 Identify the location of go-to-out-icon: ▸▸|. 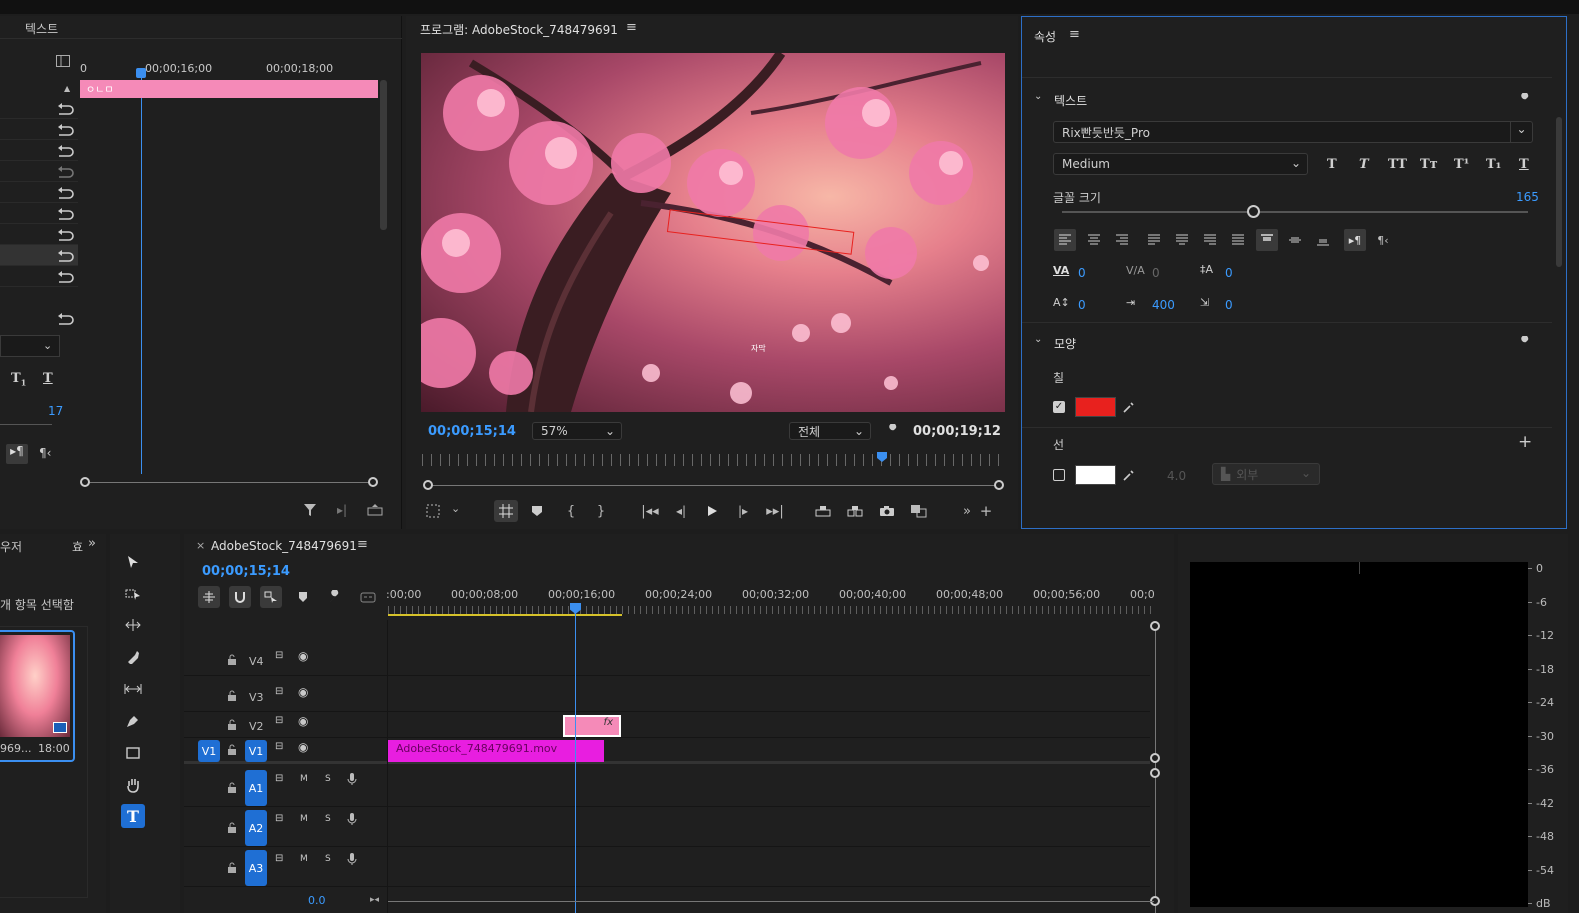
(775, 511).